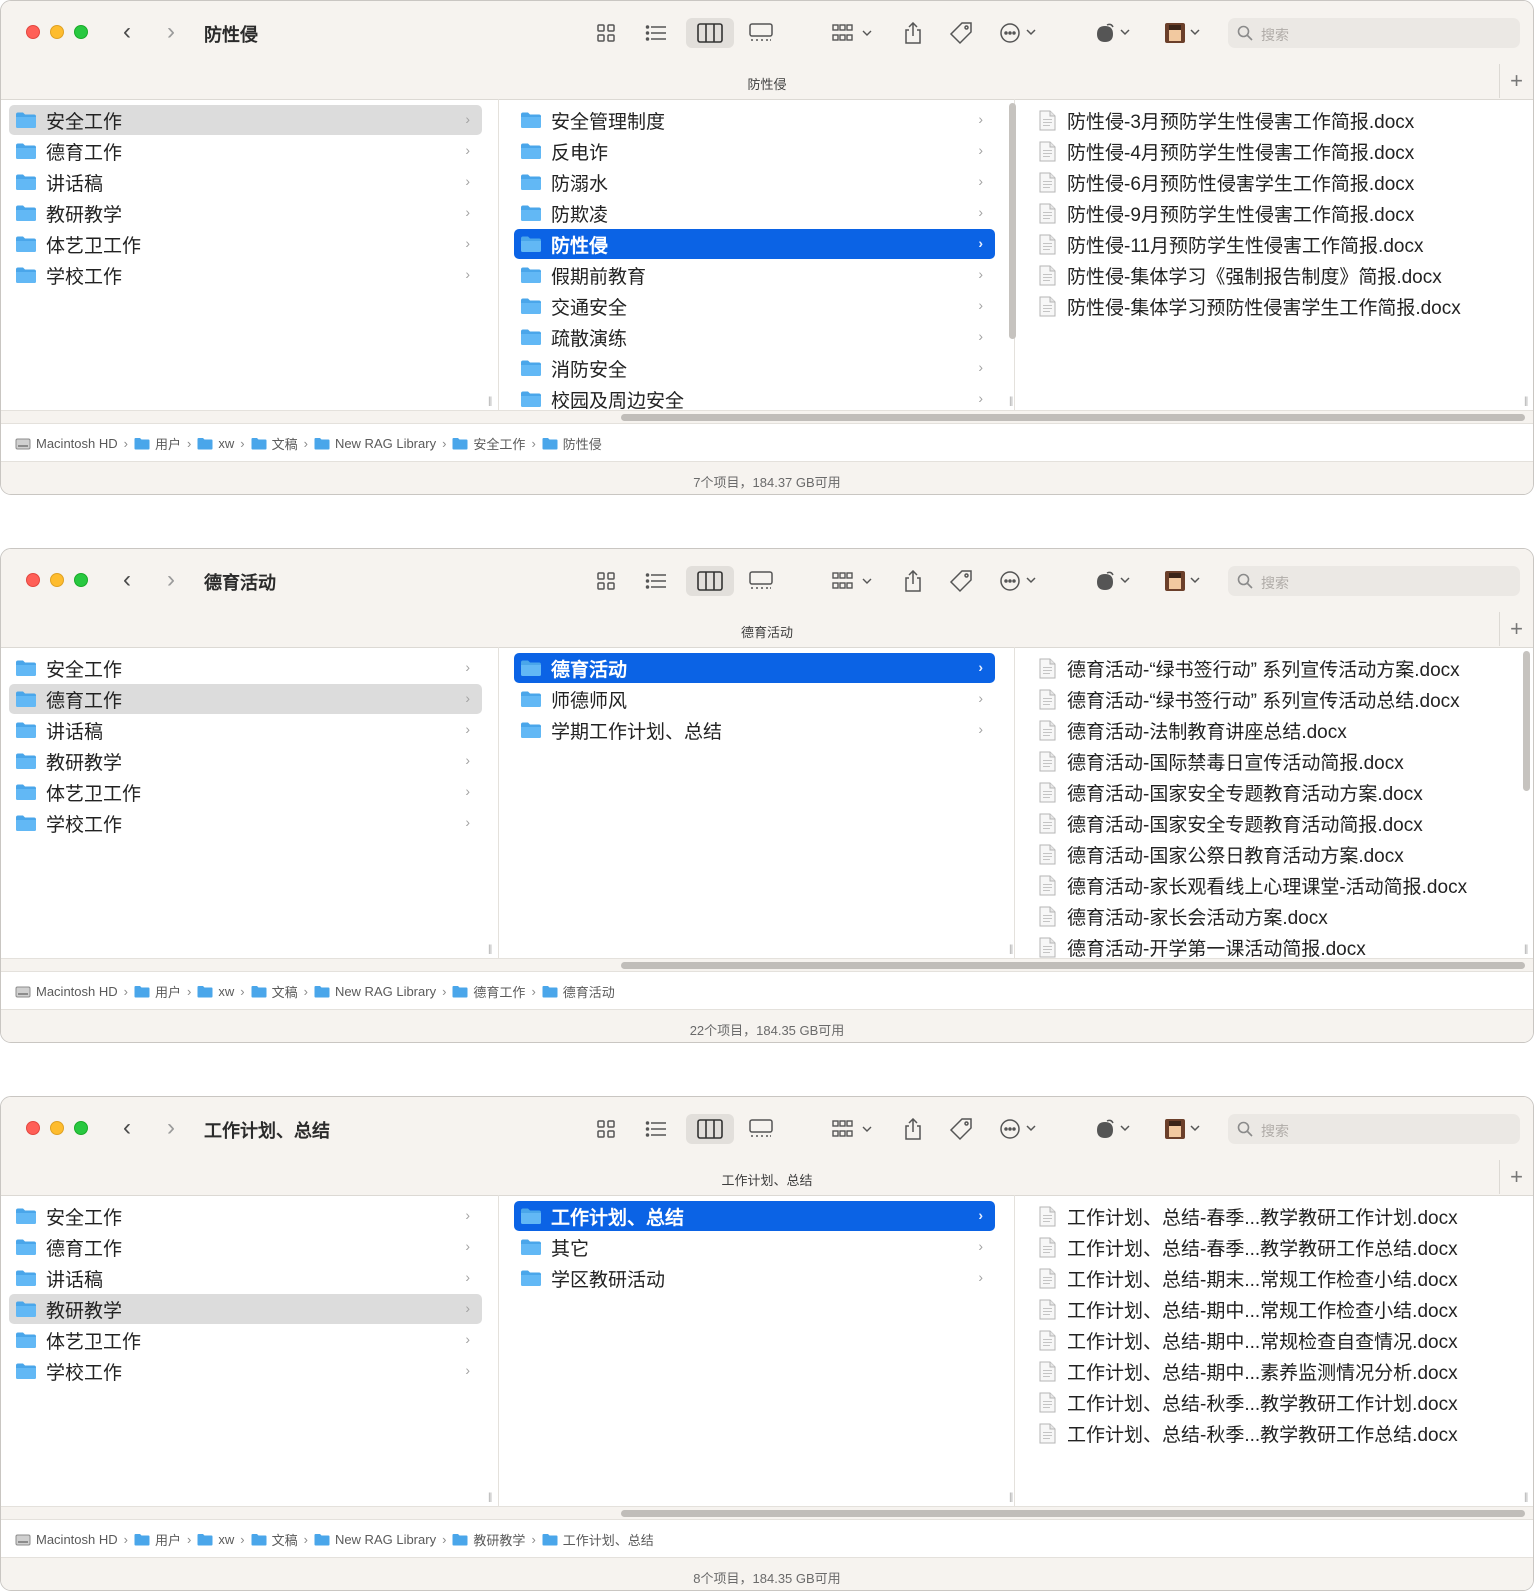 The width and height of the screenshot is (1536, 1591). What do you see at coordinates (1279, 792) in the screenshot?
I see `file-item: 德育活动-国家安全专题教育活动方案.docx` at bounding box center [1279, 792].